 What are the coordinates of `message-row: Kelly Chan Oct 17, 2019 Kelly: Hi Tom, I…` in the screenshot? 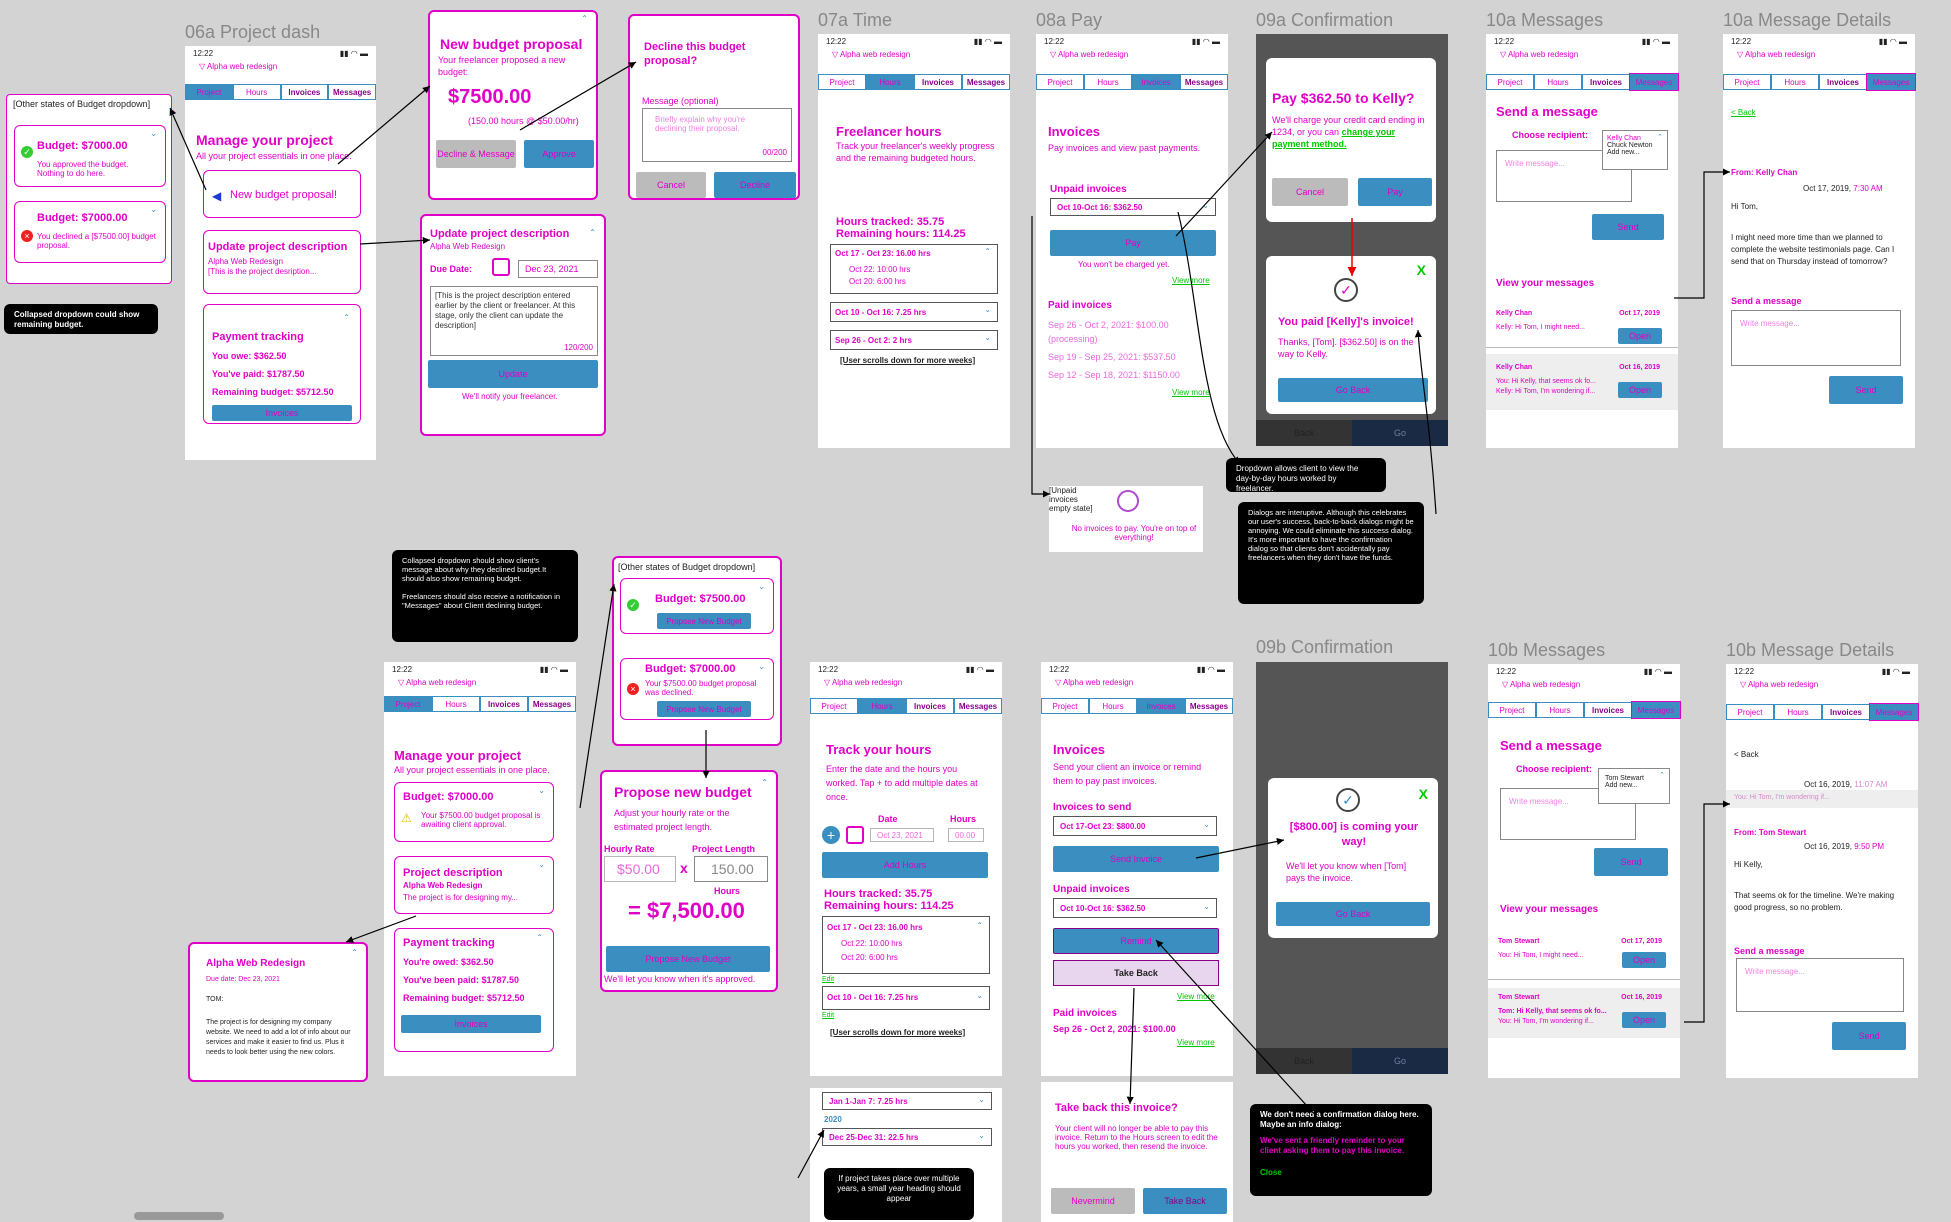 It's located at (1582, 322).